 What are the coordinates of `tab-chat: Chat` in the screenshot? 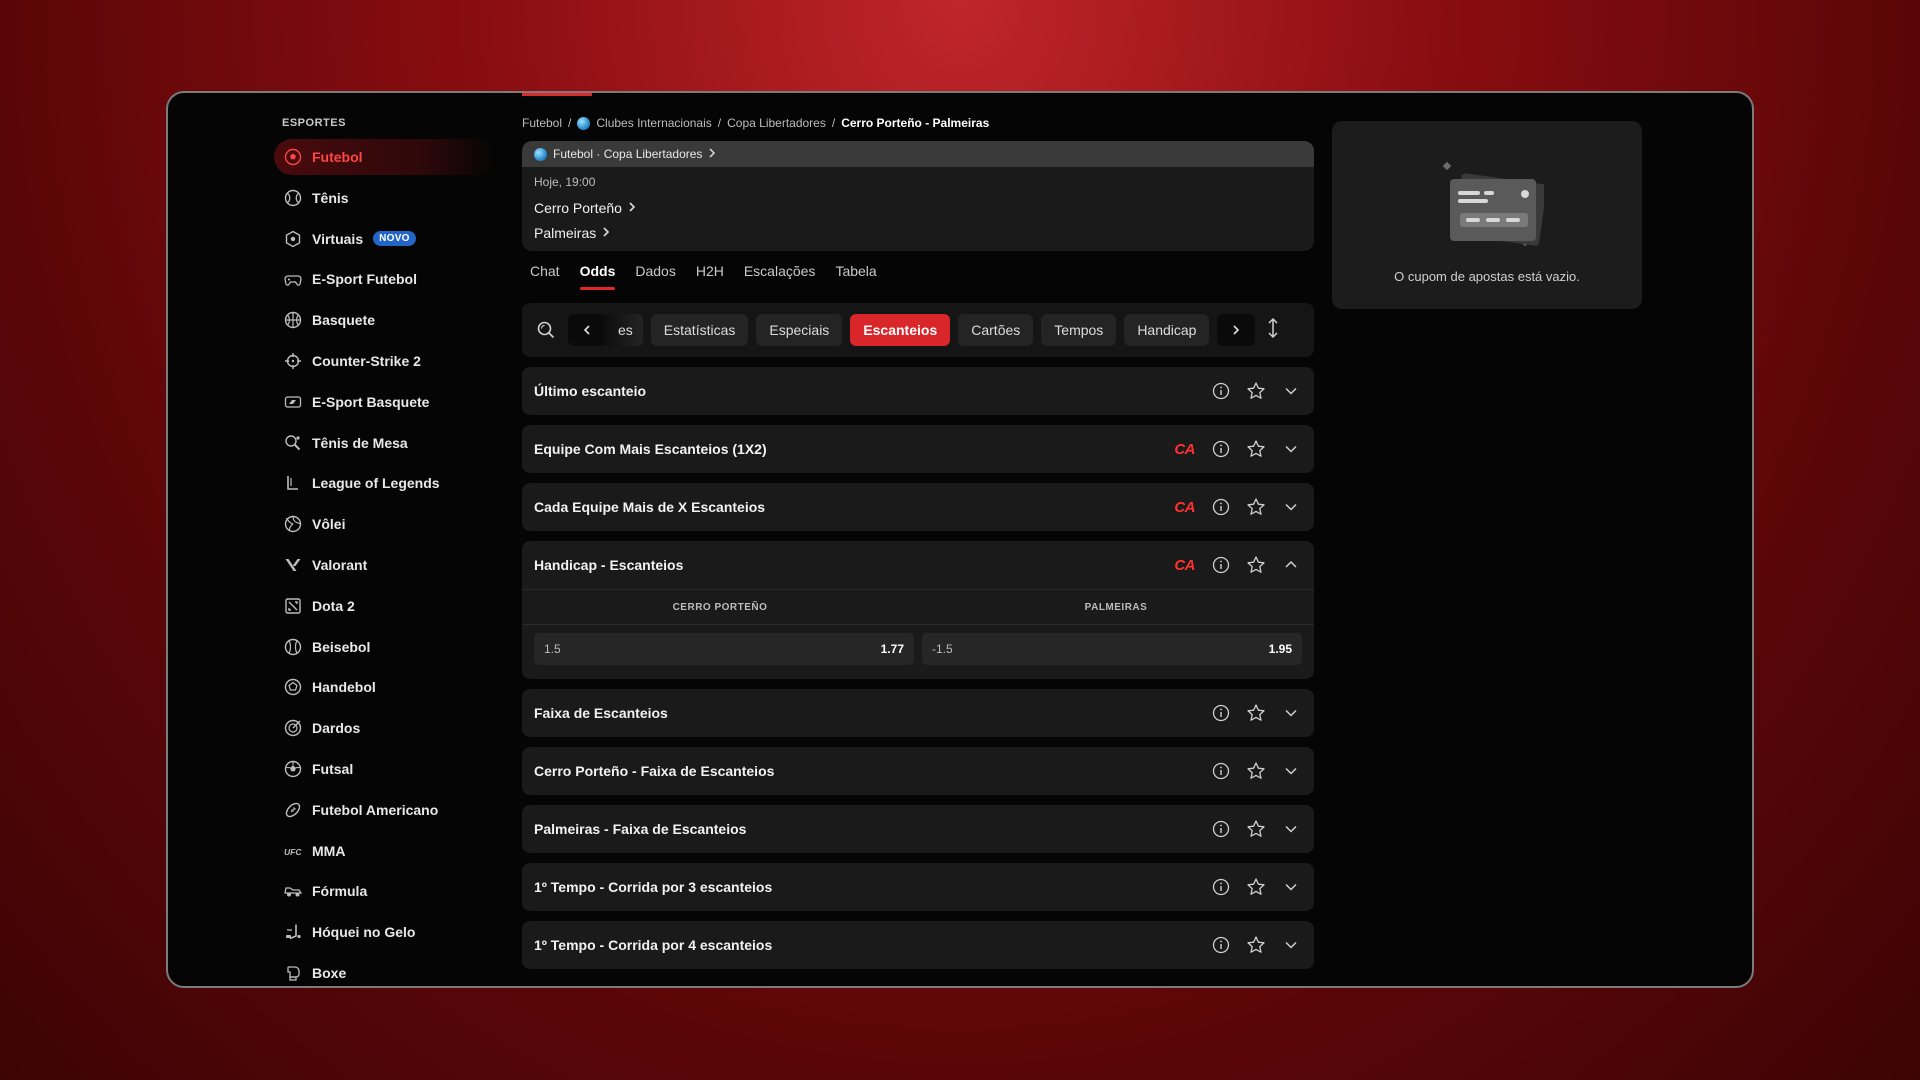 It's located at (545, 278).